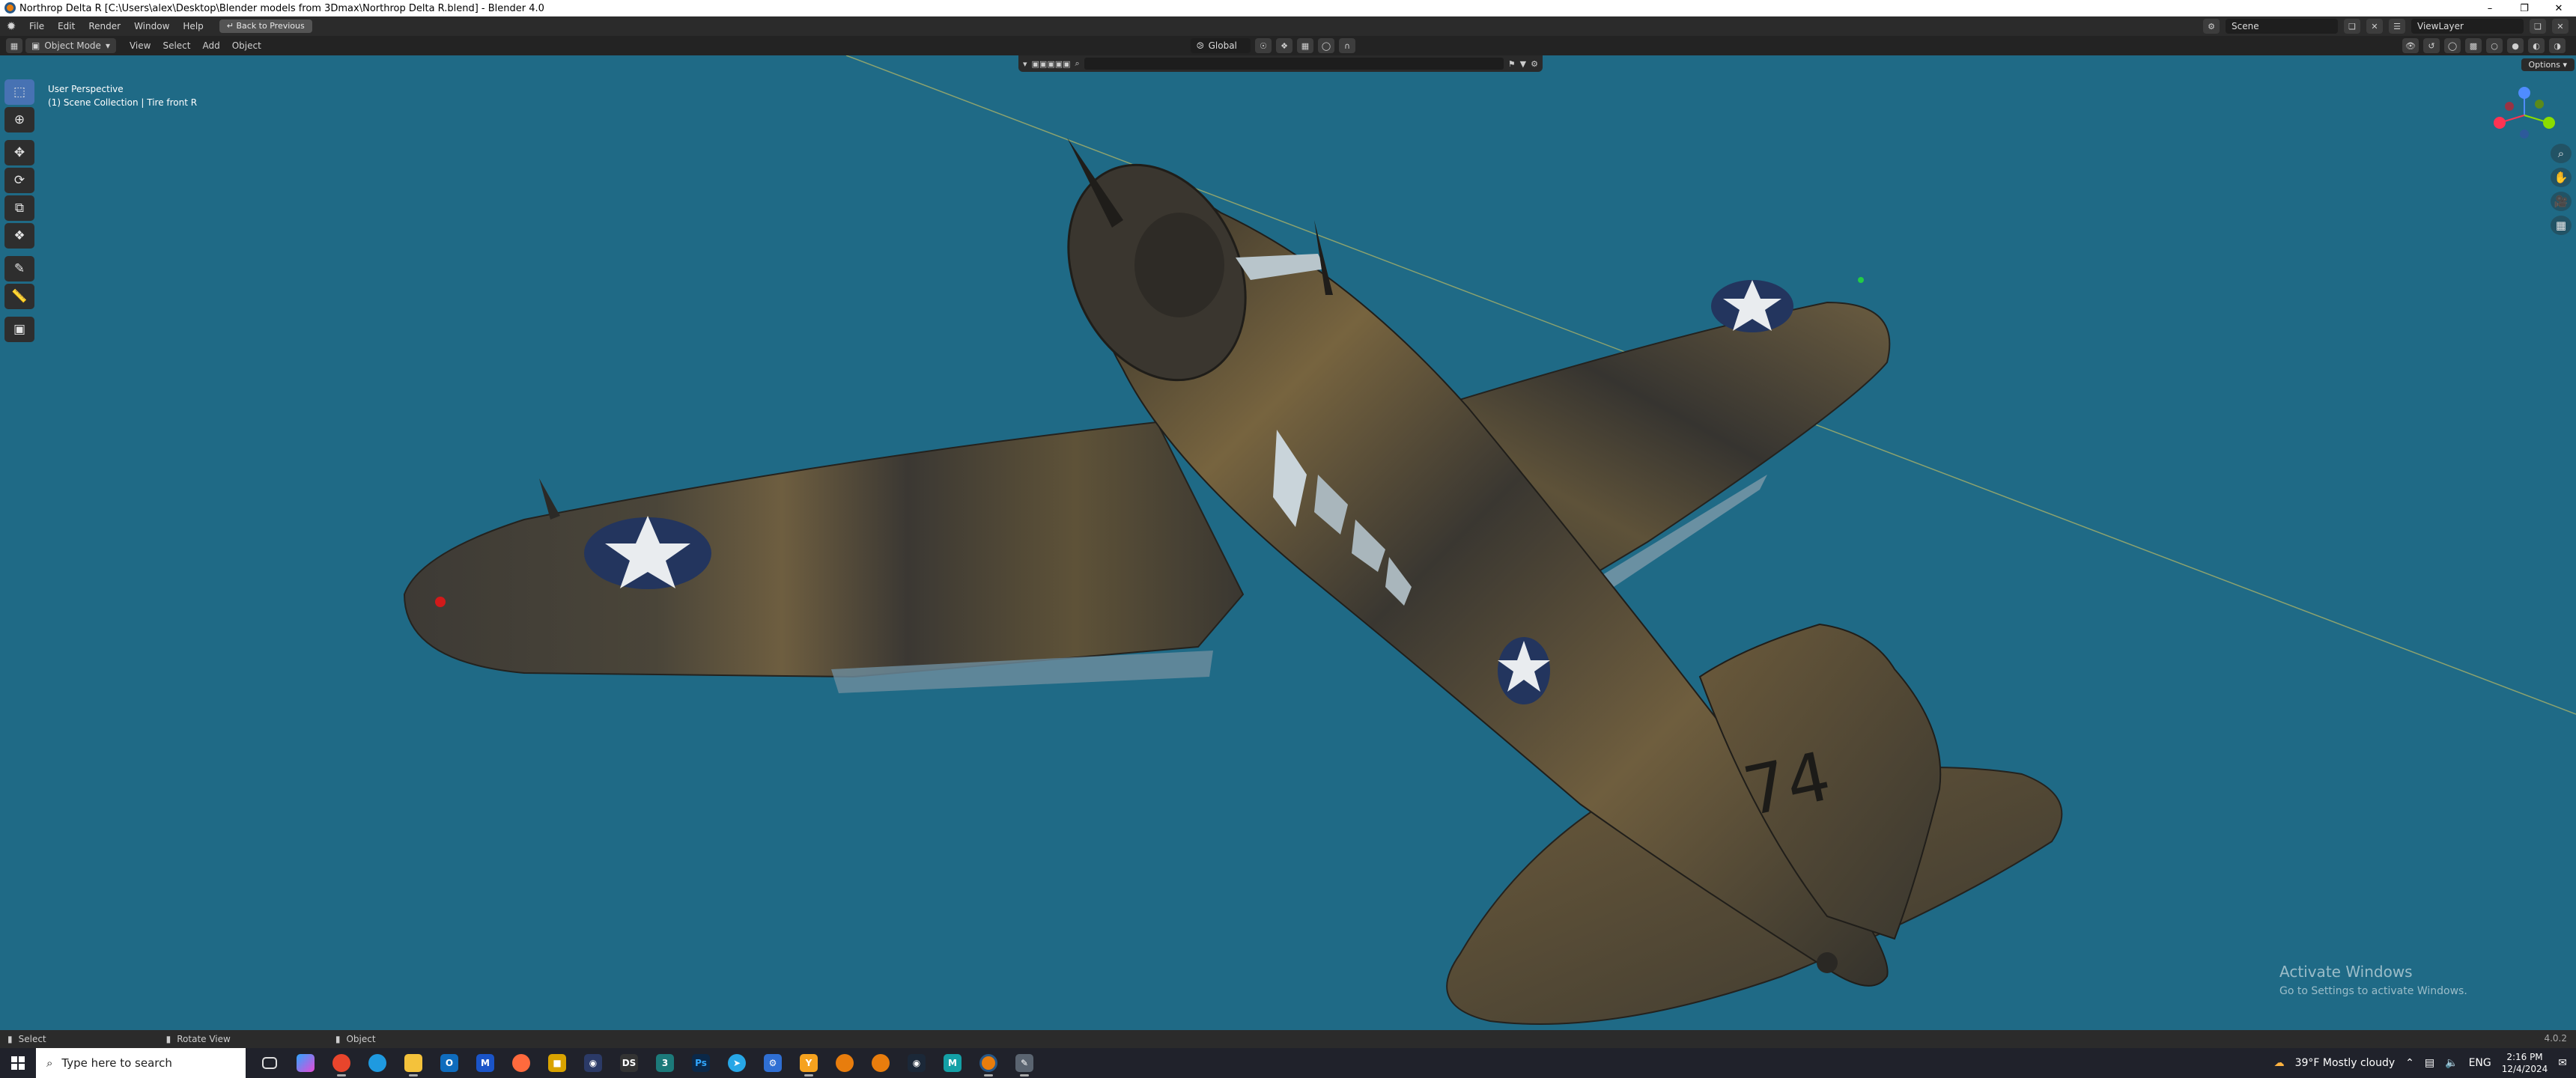  What do you see at coordinates (2509, 106) in the screenshot?
I see `neg-x-ball` at bounding box center [2509, 106].